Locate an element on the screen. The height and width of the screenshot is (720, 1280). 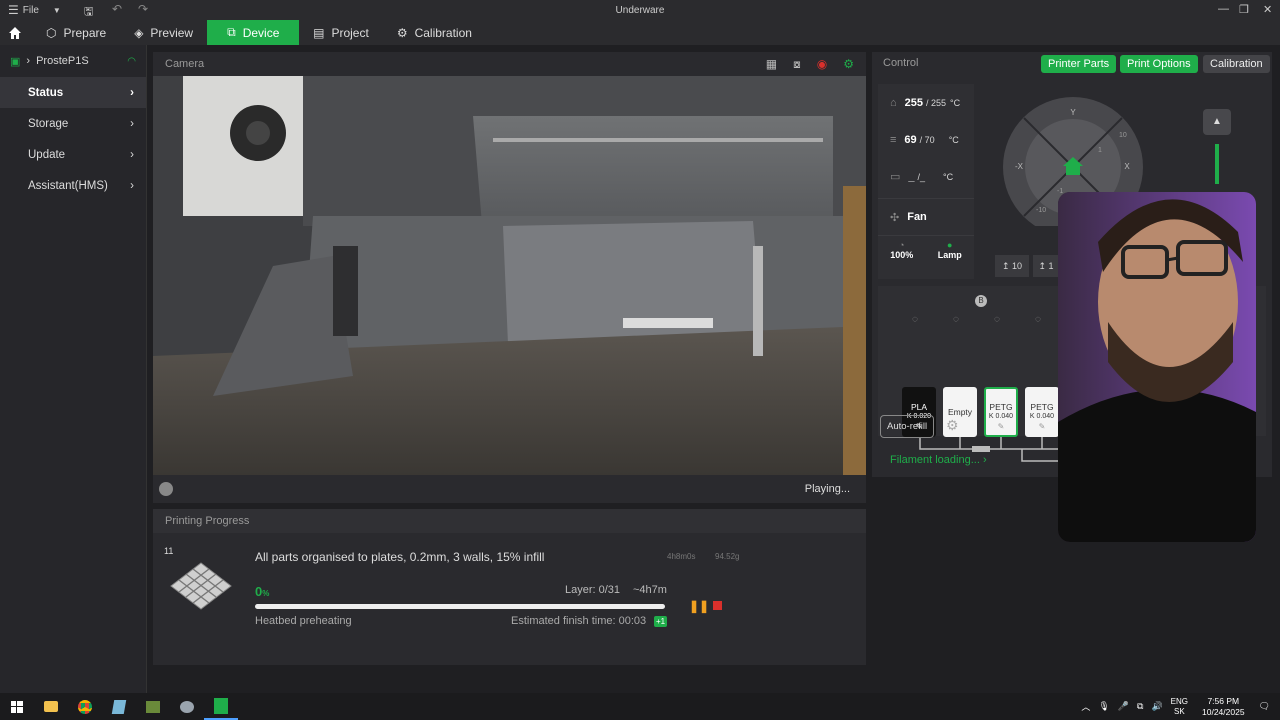
z-move-10-button: ↥ 10 is located at coordinates (1012, 266).